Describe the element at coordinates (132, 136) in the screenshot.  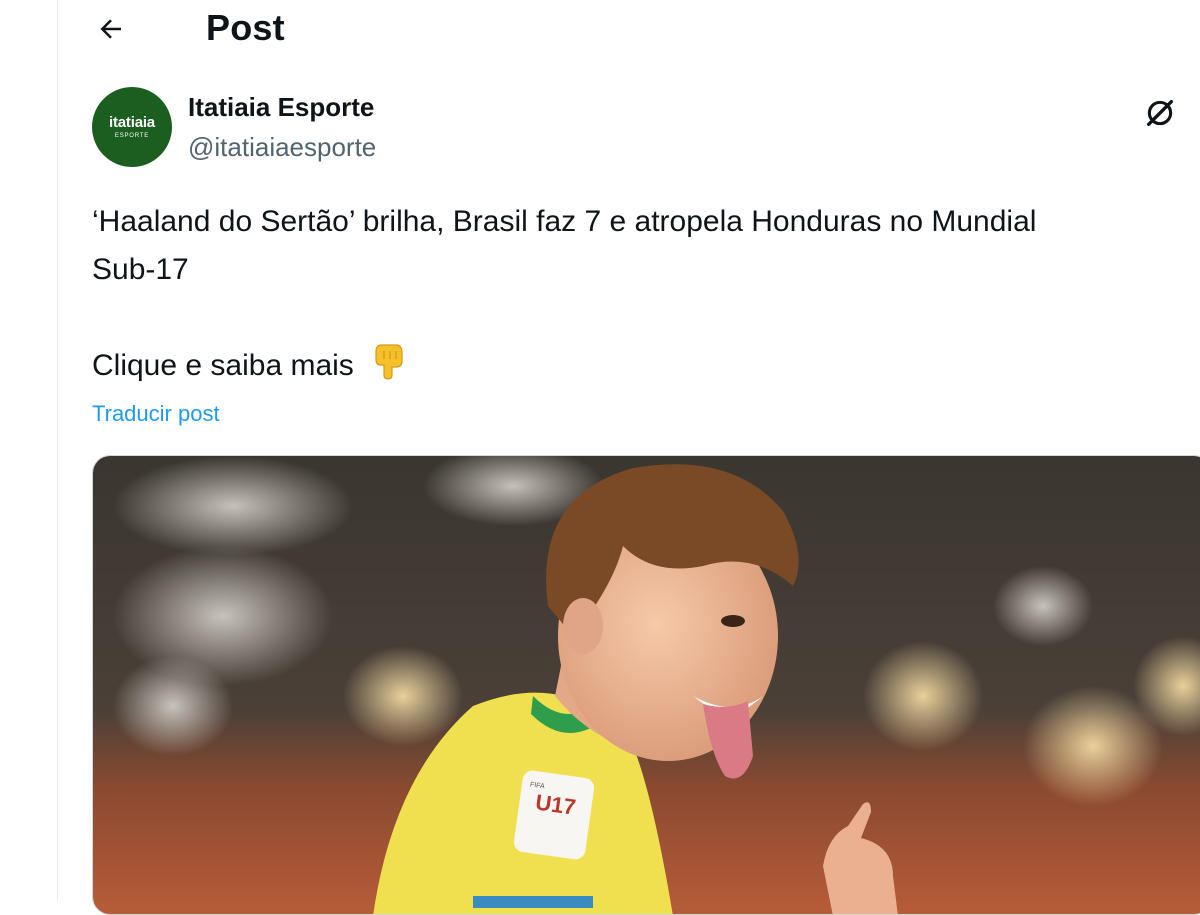
I see `avatar-sub-text: ESPORTE` at that location.